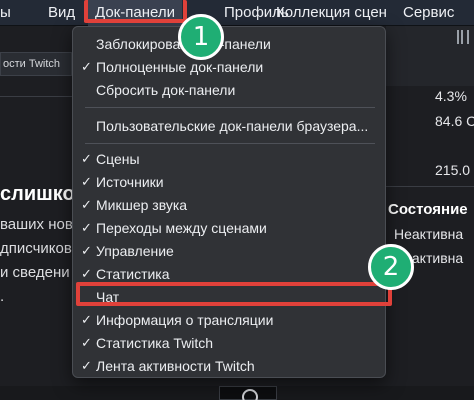  I want to click on menu-option-full-height-docks: ✓ Полноценные док-панели, so click(229, 67).